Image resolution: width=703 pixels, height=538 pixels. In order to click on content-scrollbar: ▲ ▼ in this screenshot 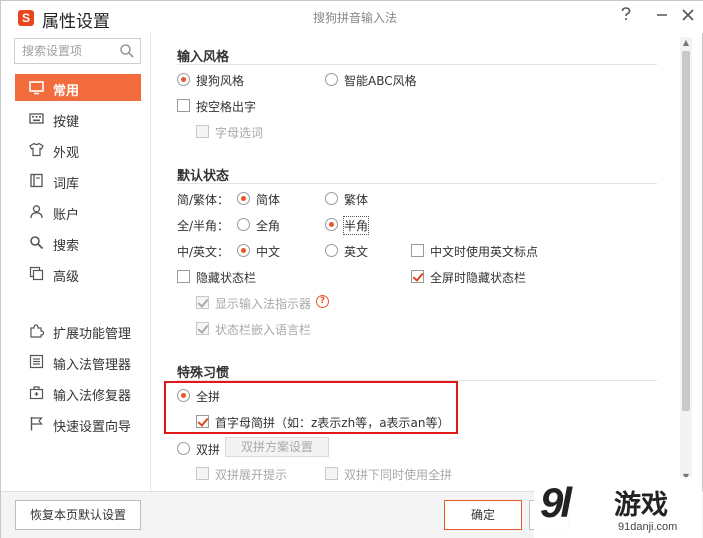, I will do `click(686, 260)`.